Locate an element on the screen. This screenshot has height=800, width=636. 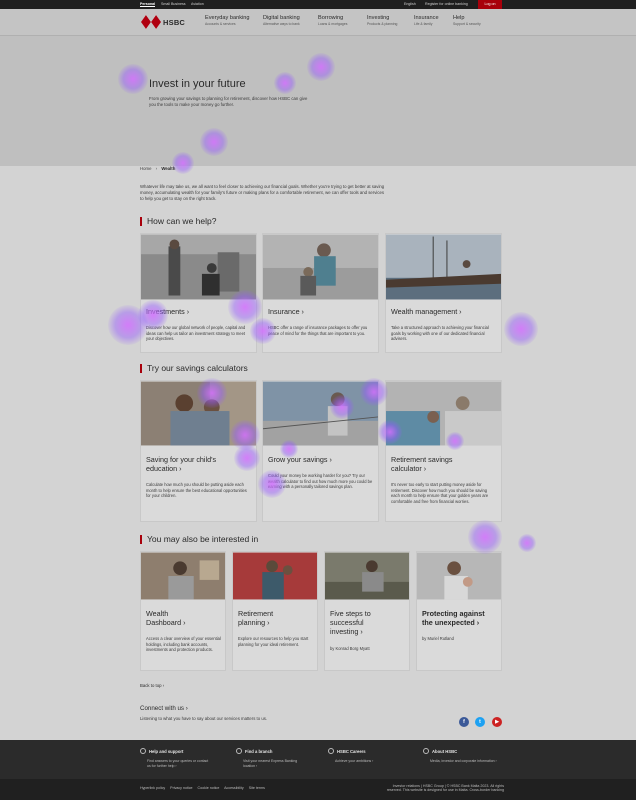
nav-everyday-banking: Everyday banking Accounts & services is located at coordinates (227, 20).